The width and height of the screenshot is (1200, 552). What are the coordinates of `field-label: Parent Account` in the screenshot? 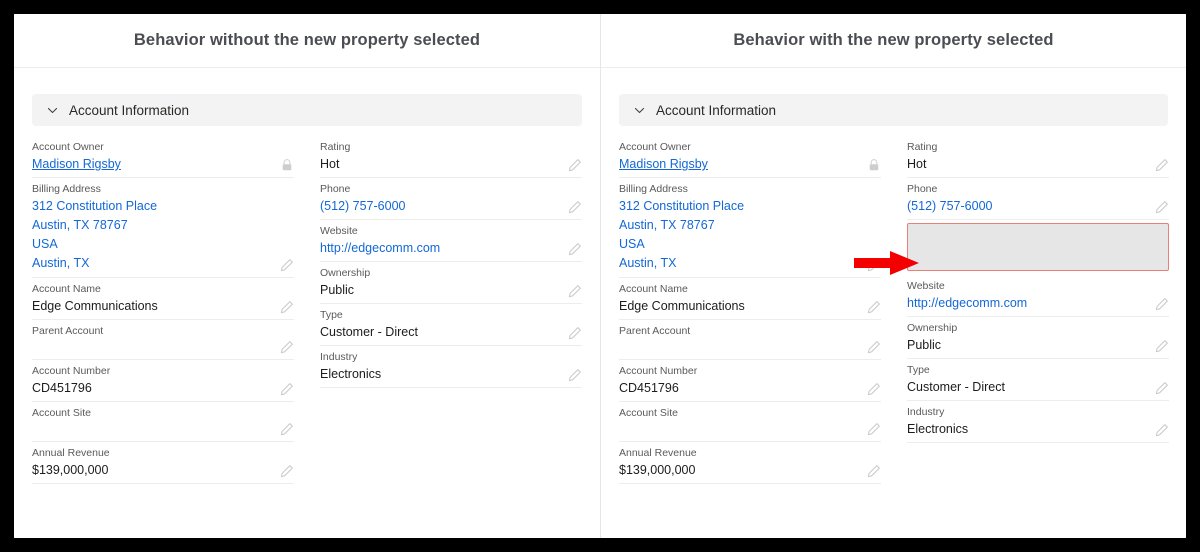 It's located at (68, 331).